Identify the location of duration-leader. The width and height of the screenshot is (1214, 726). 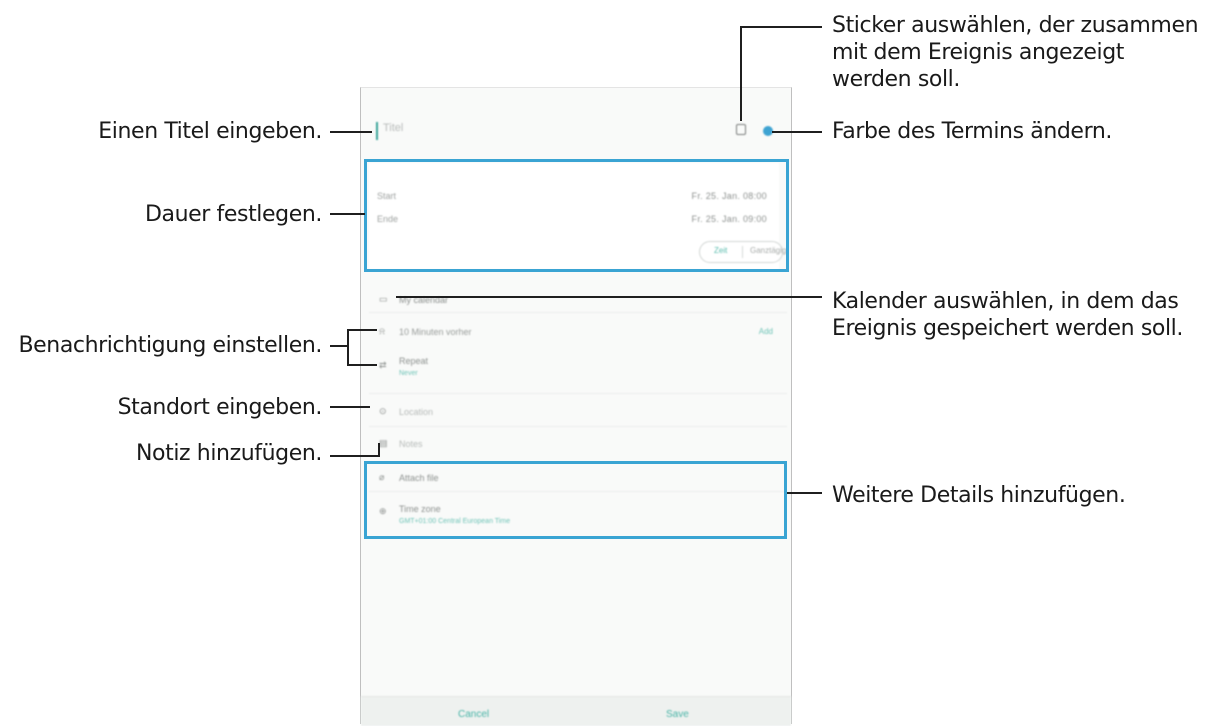
(347, 214).